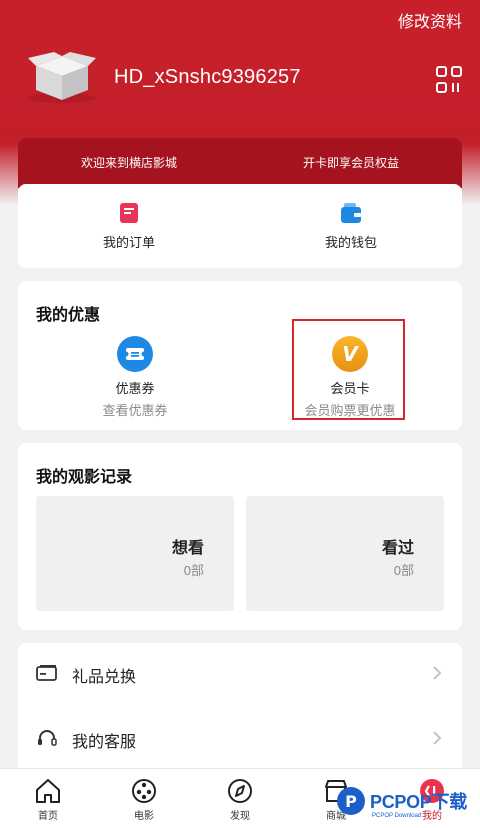 The width and height of the screenshot is (480, 828). Describe the element at coordinates (348, 369) in the screenshot. I see `highlight-box` at that location.